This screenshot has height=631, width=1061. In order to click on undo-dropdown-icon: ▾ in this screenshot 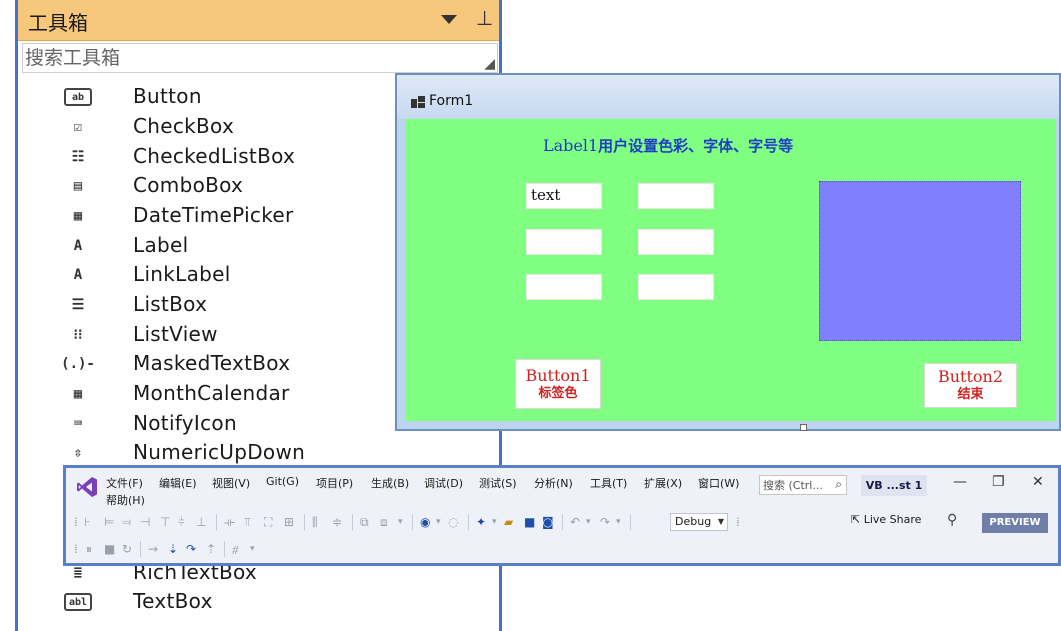, I will do `click(588, 522)`.